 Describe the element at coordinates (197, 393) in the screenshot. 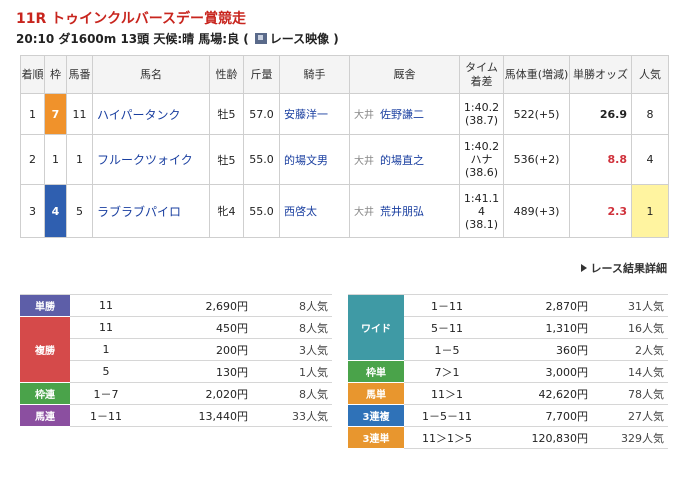

I see `payout-amount: 2,020円` at that location.